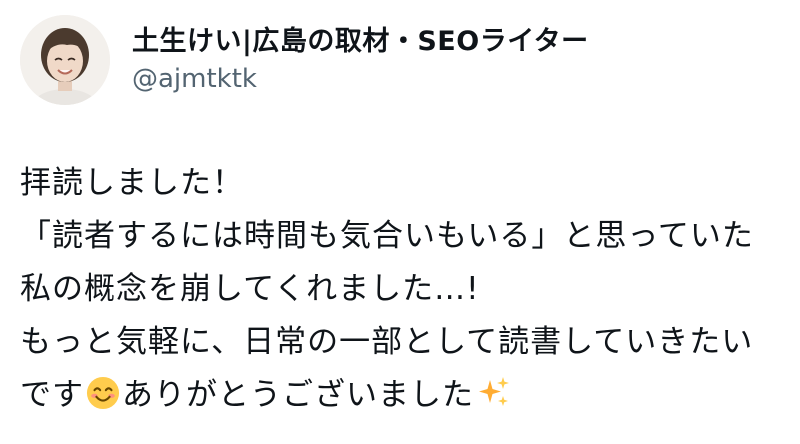  I want to click on tweet-line-3: 私の概念を崩してくれました…!, so click(250, 289).